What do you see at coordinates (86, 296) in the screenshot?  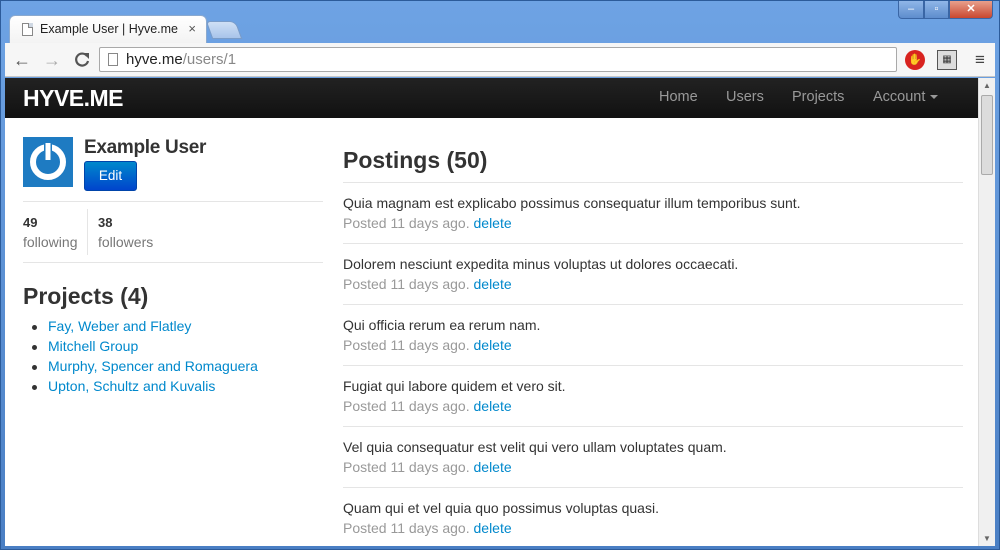 I see `projects-title: Projects (4)` at bounding box center [86, 296].